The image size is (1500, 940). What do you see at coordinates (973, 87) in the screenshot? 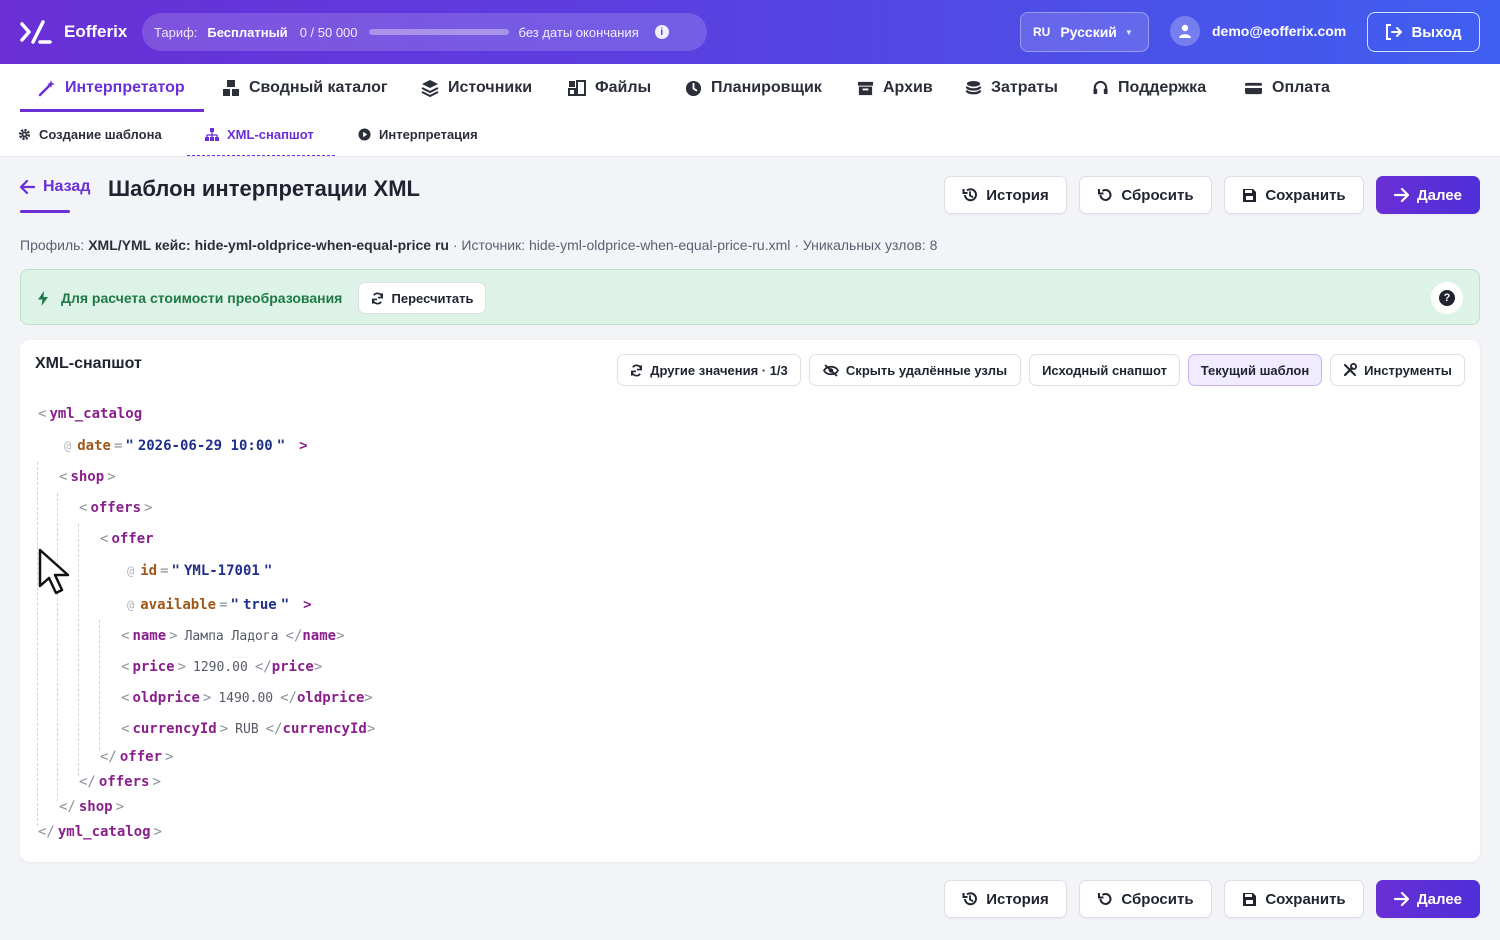
I see `coins-icon` at bounding box center [973, 87].